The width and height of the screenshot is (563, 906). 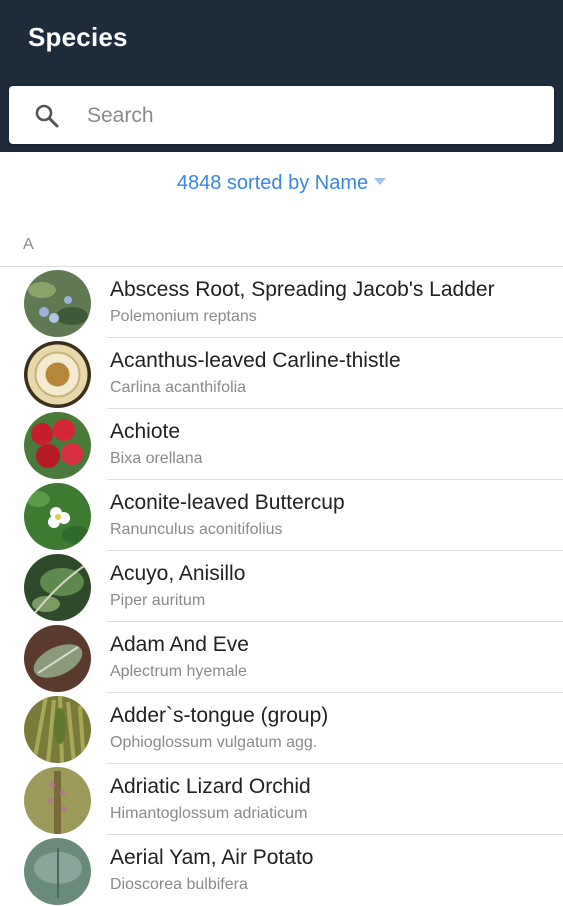 What do you see at coordinates (214, 742) in the screenshot?
I see `species-scientific-name: Ophioglossum vulgatum agg.` at bounding box center [214, 742].